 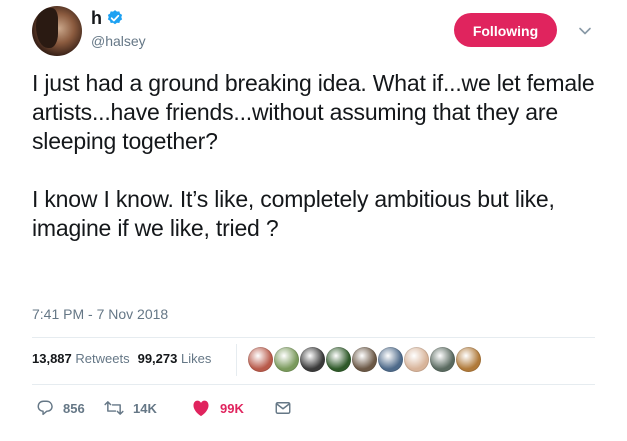 I want to click on like-count: 99K, so click(x=232, y=408).